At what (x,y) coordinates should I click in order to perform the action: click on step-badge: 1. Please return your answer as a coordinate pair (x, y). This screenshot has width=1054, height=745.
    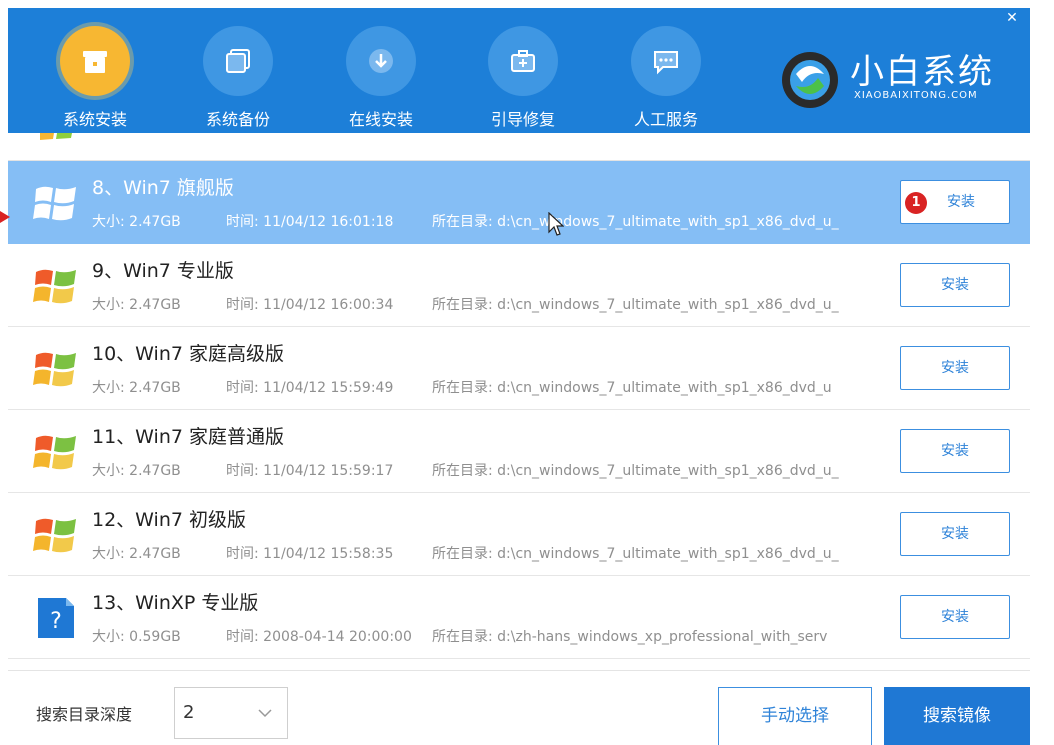
    Looking at the image, I should click on (916, 203).